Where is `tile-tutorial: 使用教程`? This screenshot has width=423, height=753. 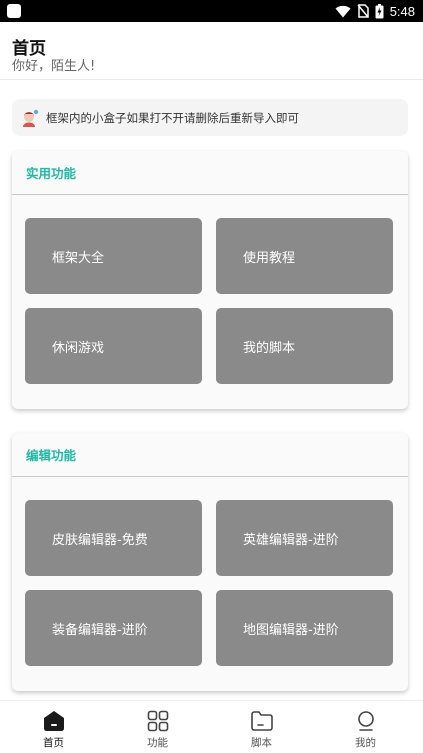
tile-tutorial: 使用教程 is located at coordinates (304, 256).